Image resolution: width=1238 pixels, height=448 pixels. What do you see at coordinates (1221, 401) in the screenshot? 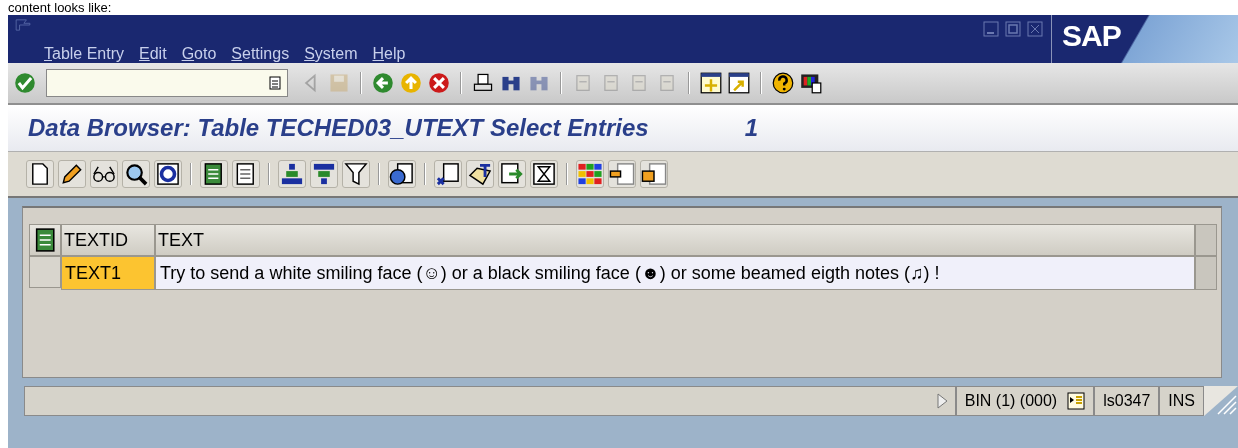
I see `resize-grip-icon` at bounding box center [1221, 401].